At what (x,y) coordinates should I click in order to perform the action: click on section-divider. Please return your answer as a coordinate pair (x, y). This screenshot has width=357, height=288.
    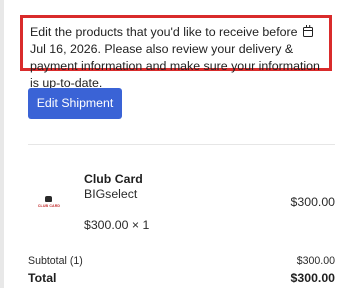
    Looking at the image, I should click on (181, 144).